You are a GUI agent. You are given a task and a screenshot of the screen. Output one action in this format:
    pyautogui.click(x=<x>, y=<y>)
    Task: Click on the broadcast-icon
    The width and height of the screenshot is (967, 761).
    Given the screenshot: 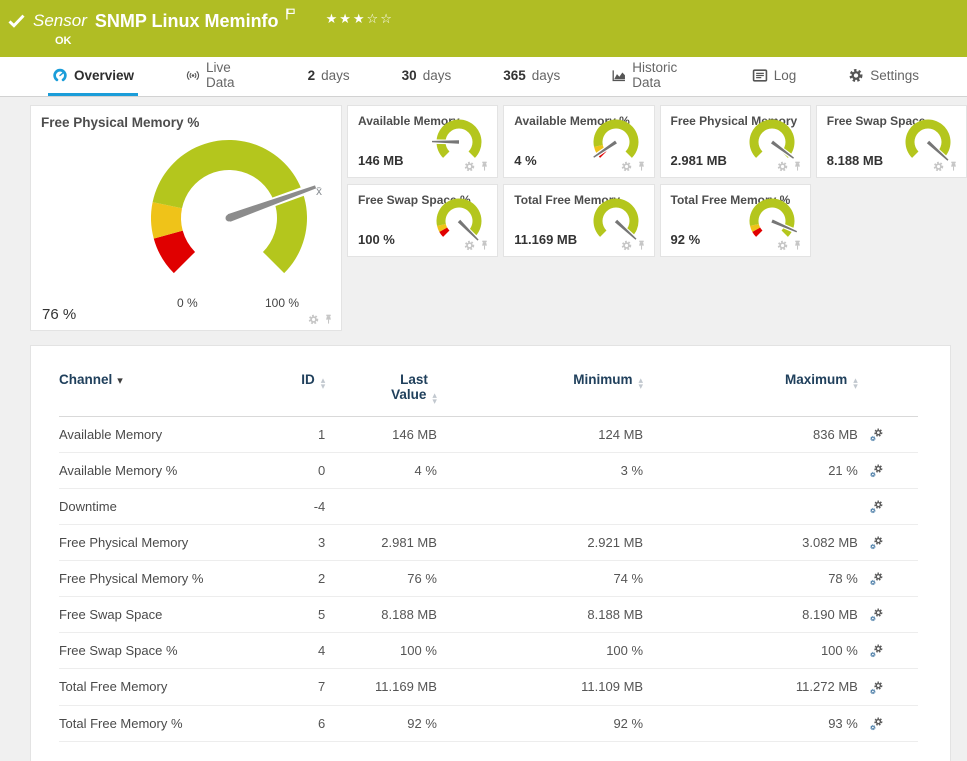 What is the action you would take?
    pyautogui.click(x=193, y=75)
    